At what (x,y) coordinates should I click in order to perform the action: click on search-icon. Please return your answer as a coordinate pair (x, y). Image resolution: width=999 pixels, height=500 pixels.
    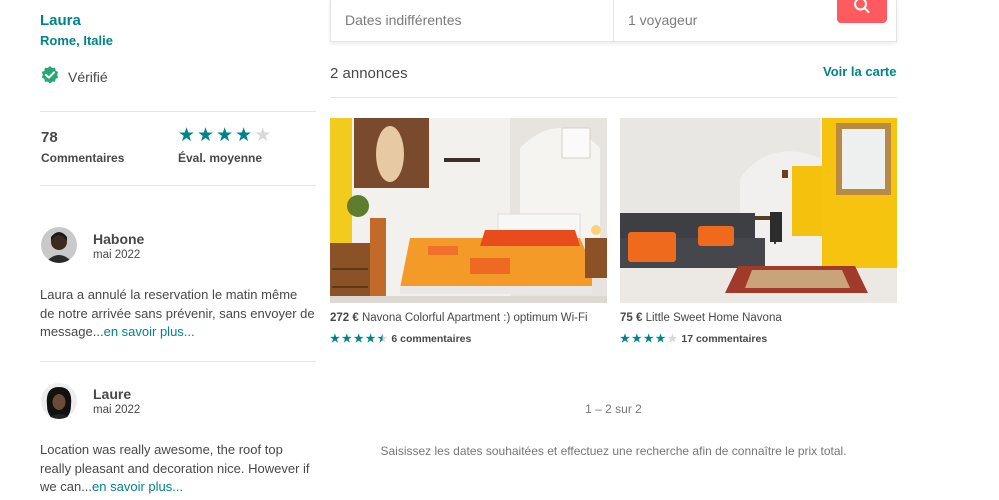
    Looking at the image, I should click on (862, 10).